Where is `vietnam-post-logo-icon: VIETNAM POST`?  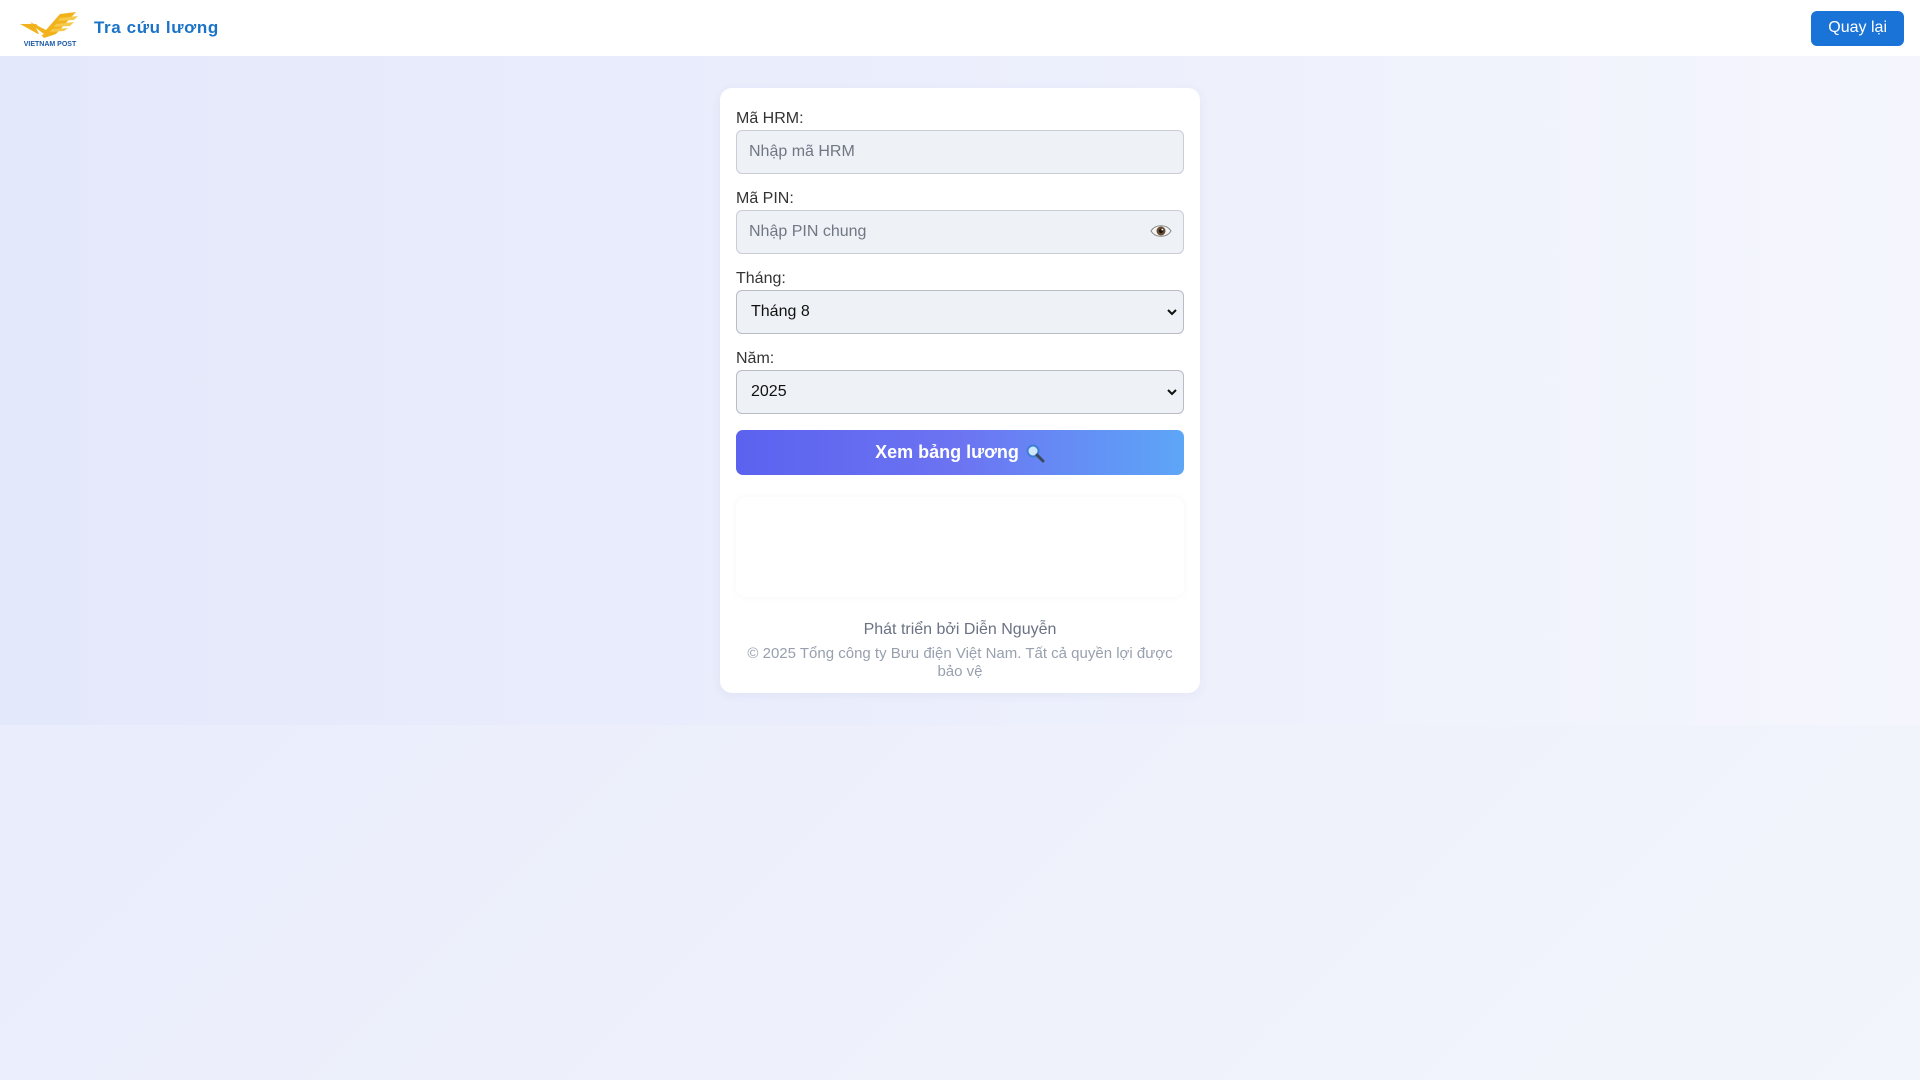 vietnam-post-logo-icon: VIETNAM POST is located at coordinates (50, 28).